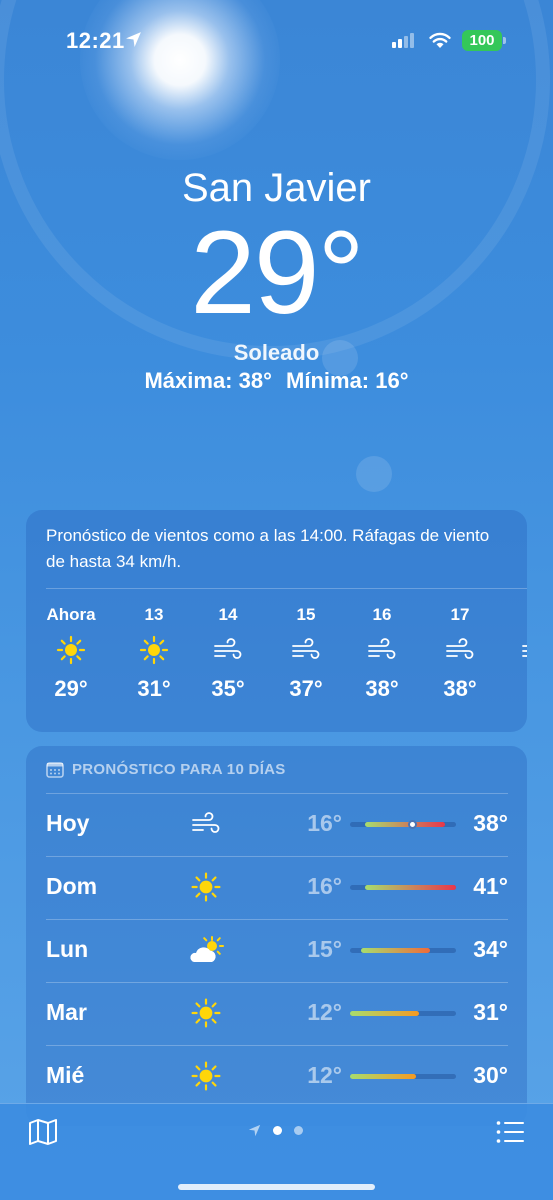  What do you see at coordinates (71, 688) in the screenshot?
I see `hour-temperature: 29°` at bounding box center [71, 688].